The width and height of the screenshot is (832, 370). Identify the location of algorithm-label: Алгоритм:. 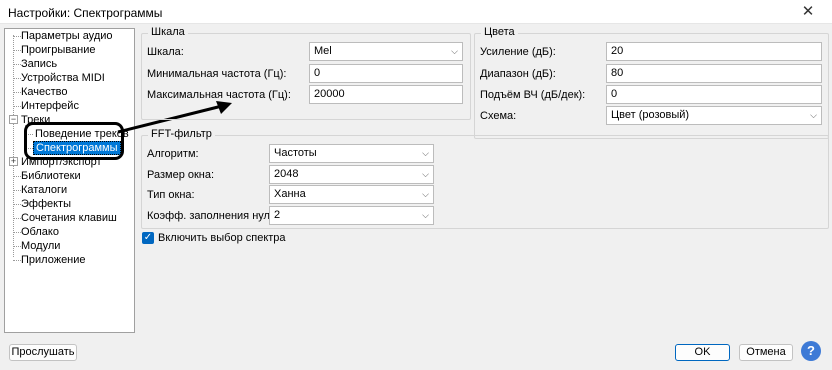
(173, 154).